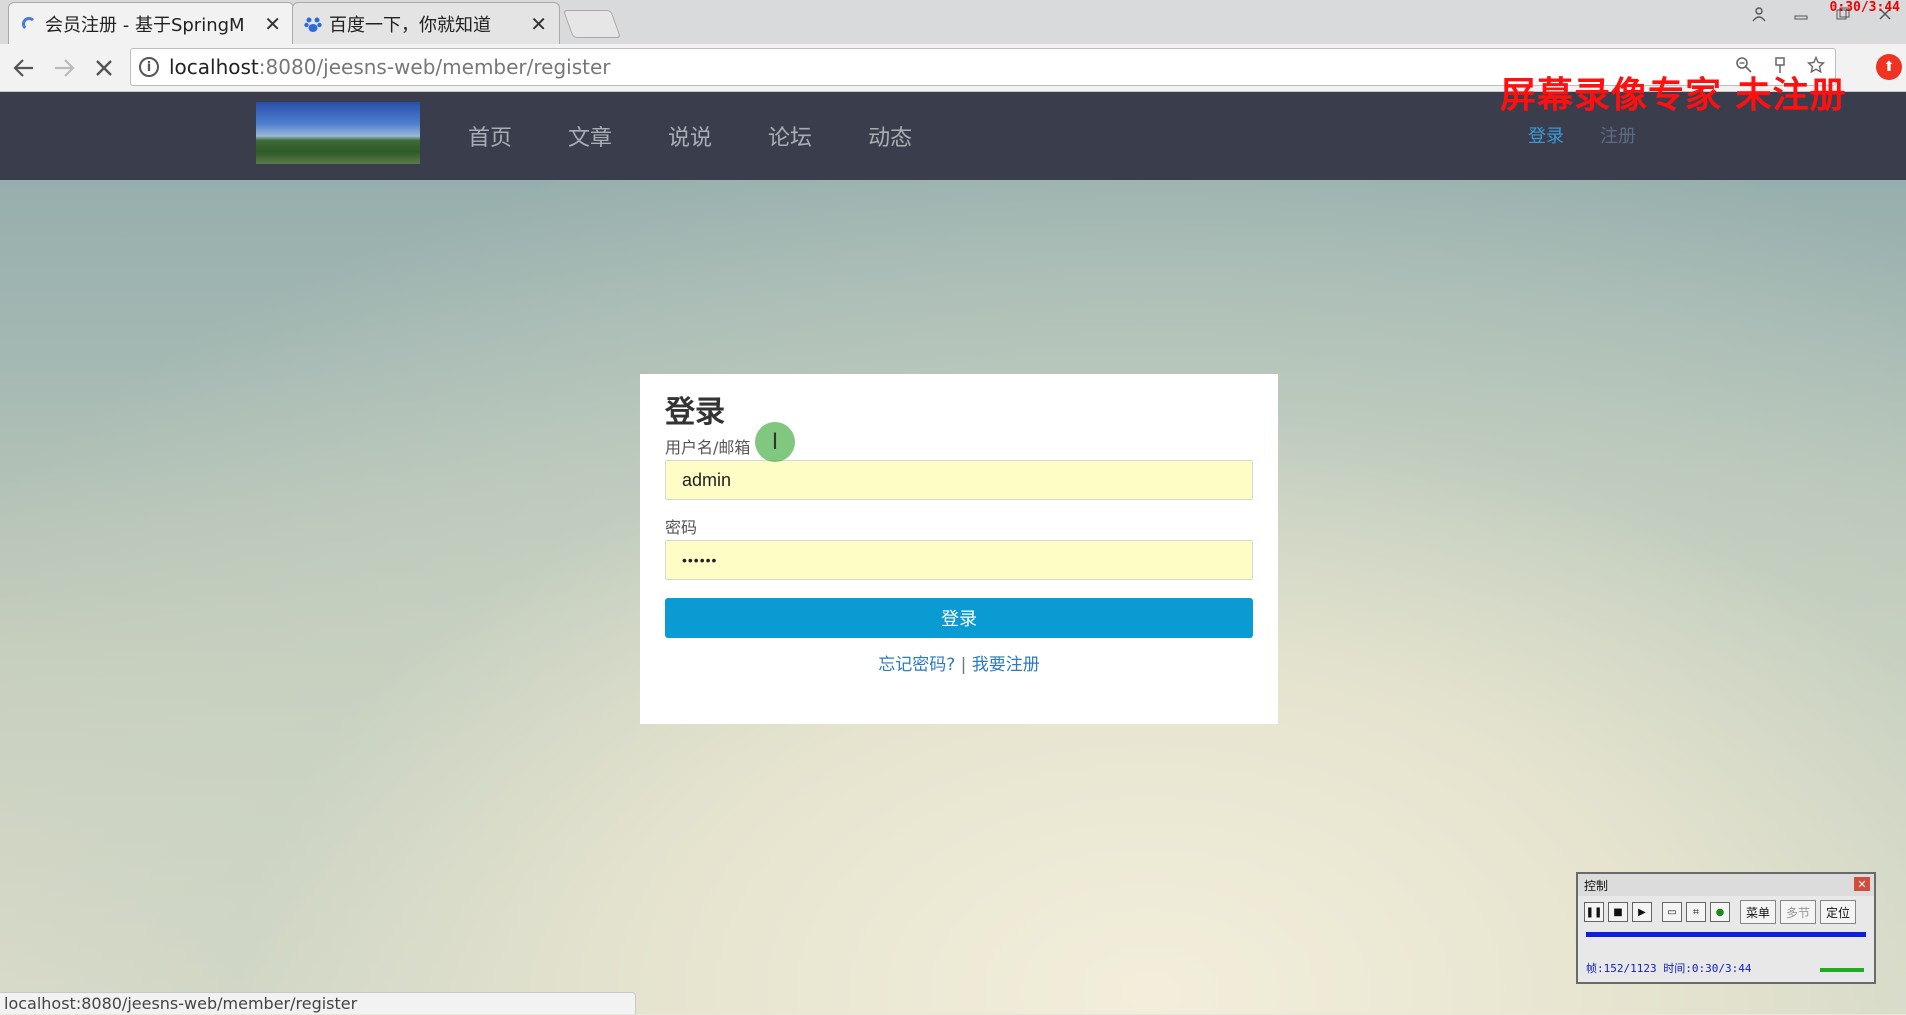 The image size is (1906, 1015). Describe the element at coordinates (338, 133) in the screenshot. I see `site-logo` at that location.